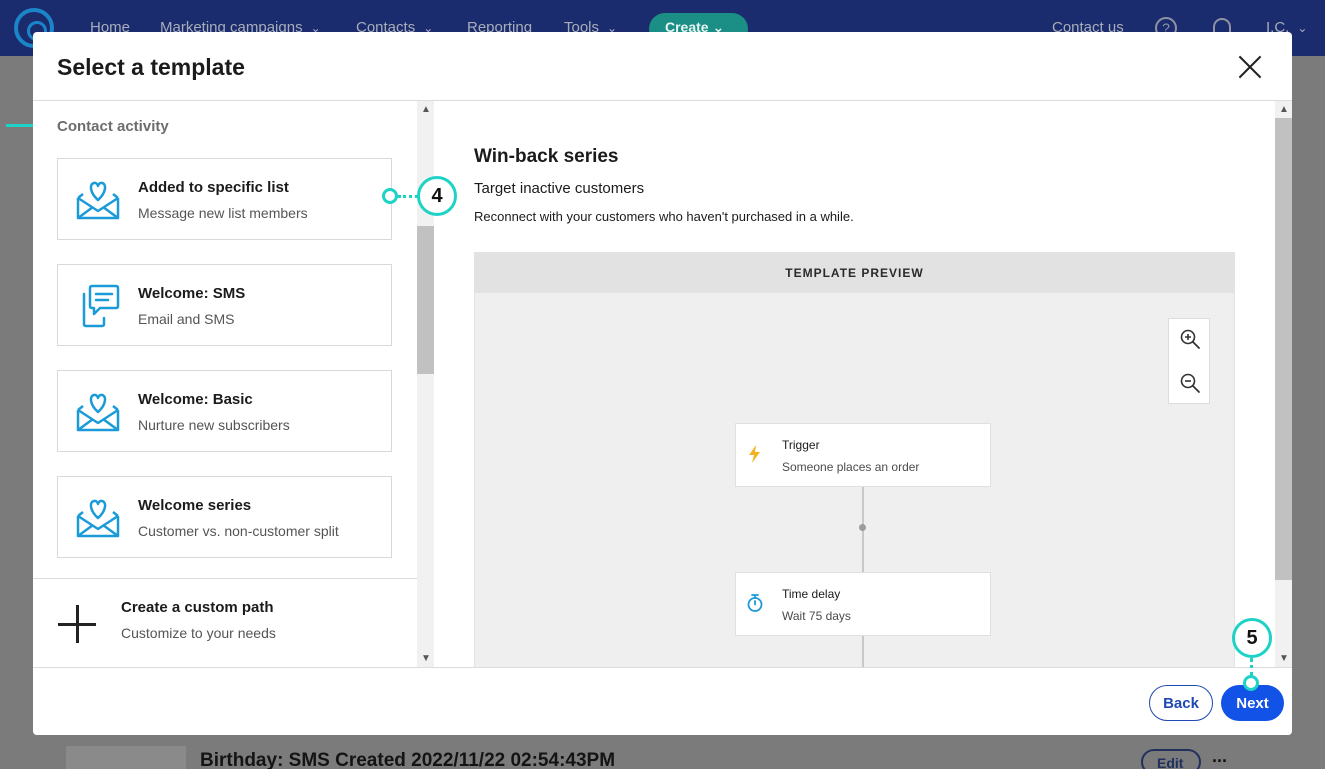 Image resolution: width=1325 pixels, height=769 pixels. What do you see at coordinates (1190, 339) in the screenshot?
I see `zoom-in-icon` at bounding box center [1190, 339].